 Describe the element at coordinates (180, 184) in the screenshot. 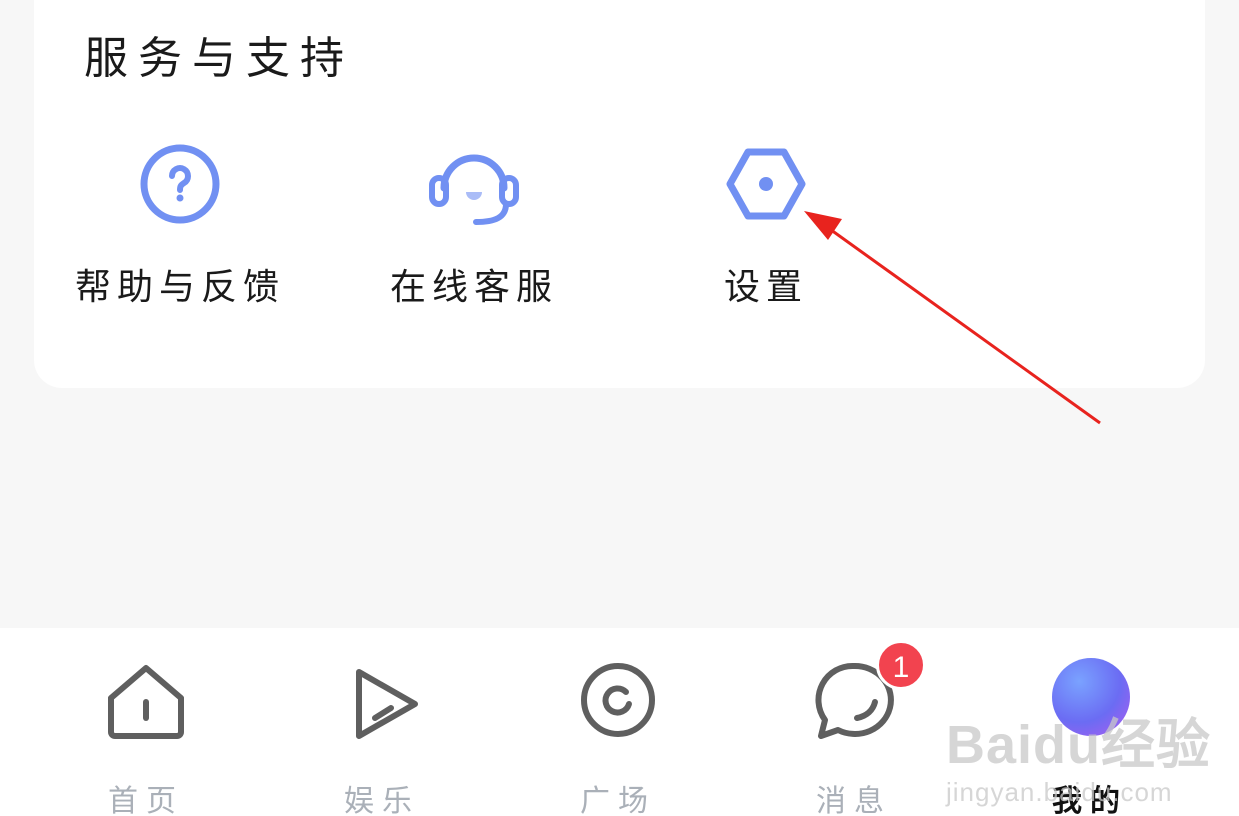

I see `help-icon` at that location.